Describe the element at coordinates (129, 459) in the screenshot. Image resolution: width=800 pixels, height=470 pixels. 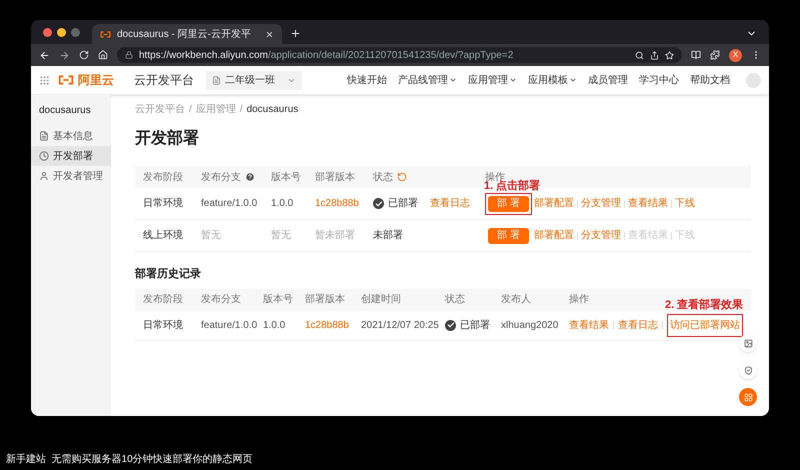
I see `caption: 新手建站 无需购买服务器10分钟快速部署你的静态网页` at that location.